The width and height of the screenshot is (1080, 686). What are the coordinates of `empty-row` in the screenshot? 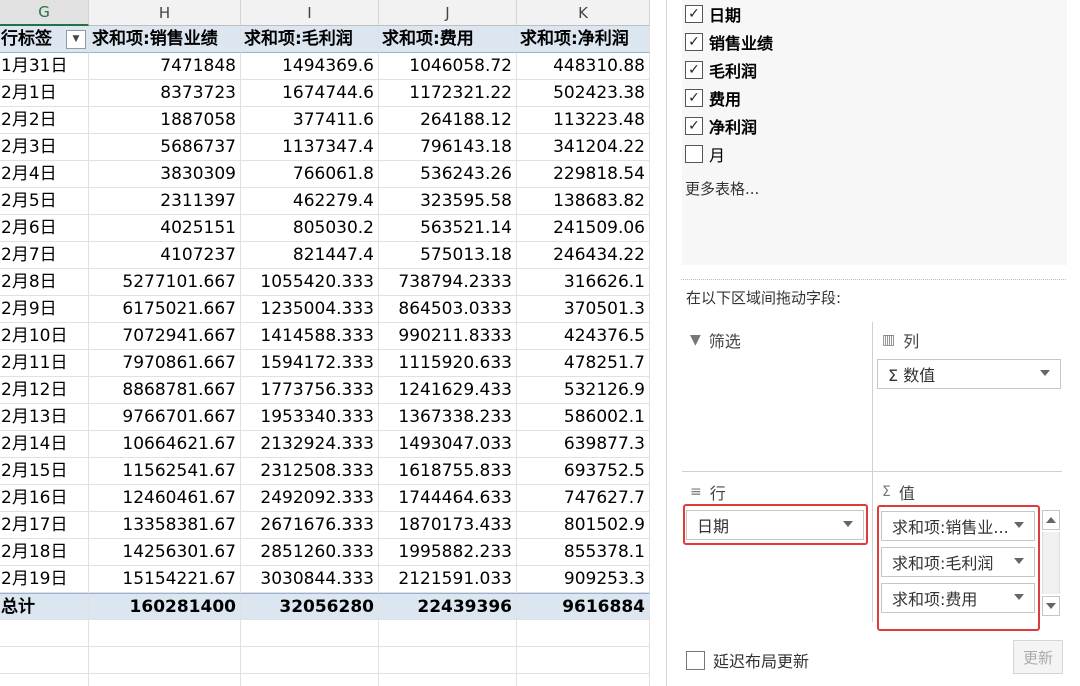 It's located at (325, 680).